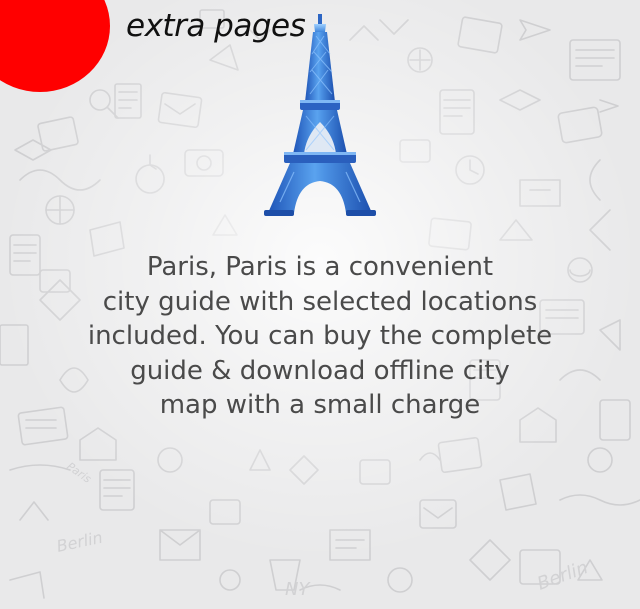  I want to click on doodle-word-ny: NY, so click(298, 589).